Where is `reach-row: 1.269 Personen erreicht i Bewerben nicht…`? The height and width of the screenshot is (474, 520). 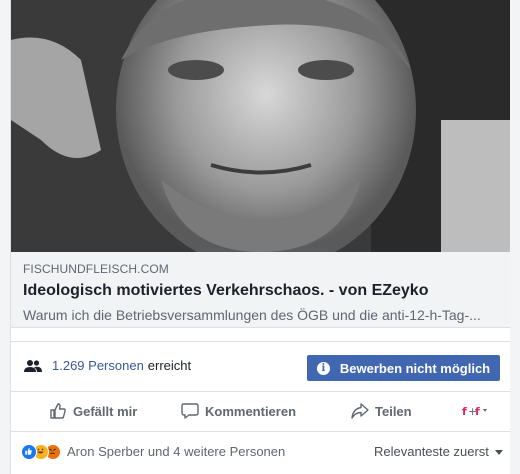 reach-row: 1.269 Personen erreicht i Bewerben nicht… is located at coordinates (260, 367).